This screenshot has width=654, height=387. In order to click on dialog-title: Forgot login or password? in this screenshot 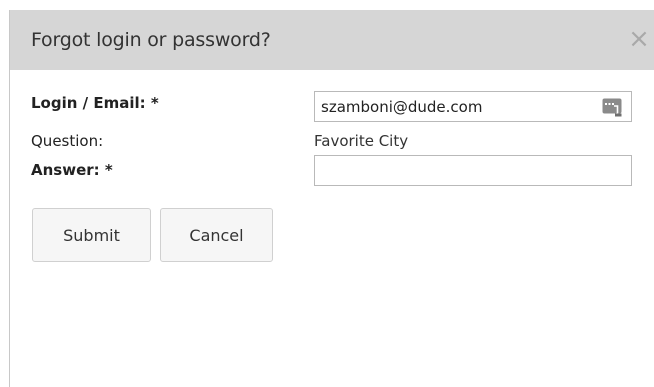, I will do `click(151, 40)`.